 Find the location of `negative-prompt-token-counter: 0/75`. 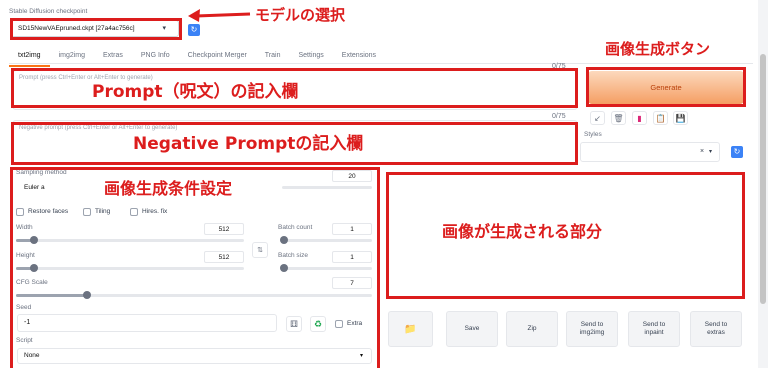

negative-prompt-token-counter: 0/75 is located at coordinates (559, 116).